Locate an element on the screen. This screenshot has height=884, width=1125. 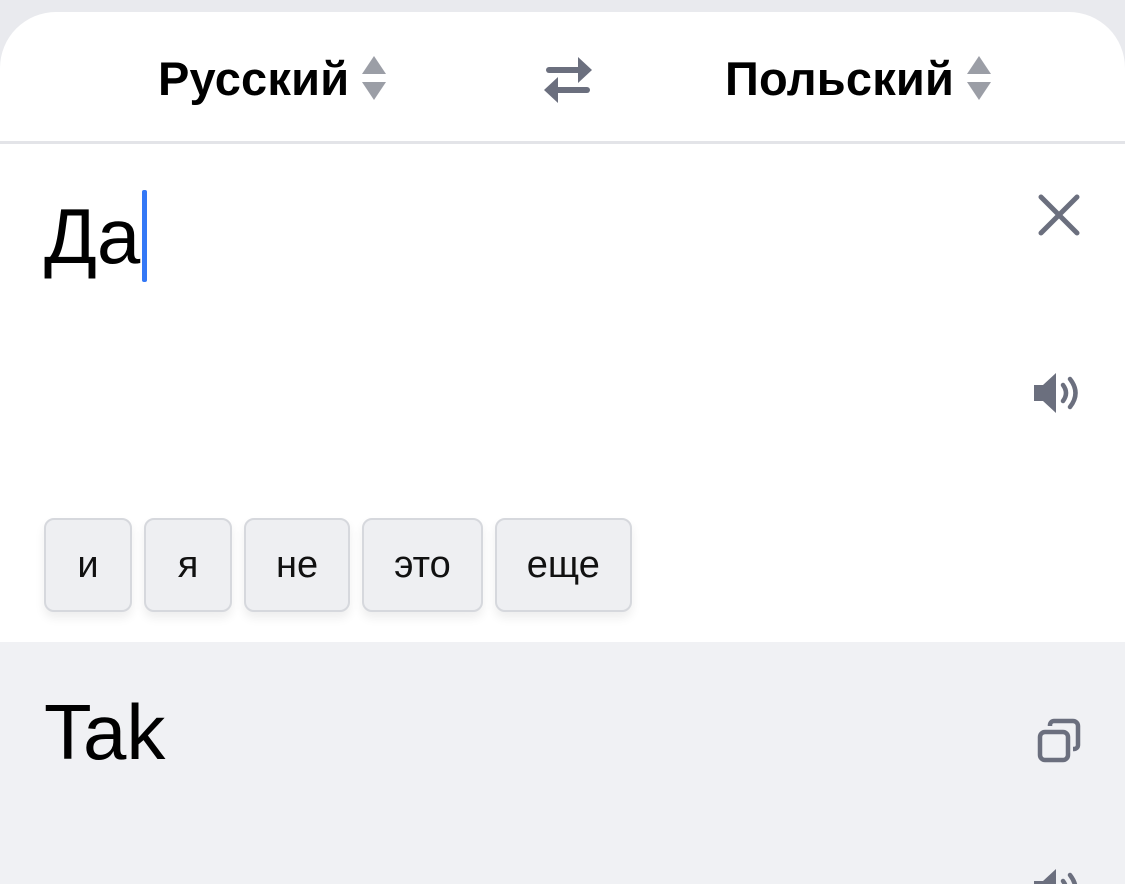
copy-icon is located at coordinates (1059, 740).